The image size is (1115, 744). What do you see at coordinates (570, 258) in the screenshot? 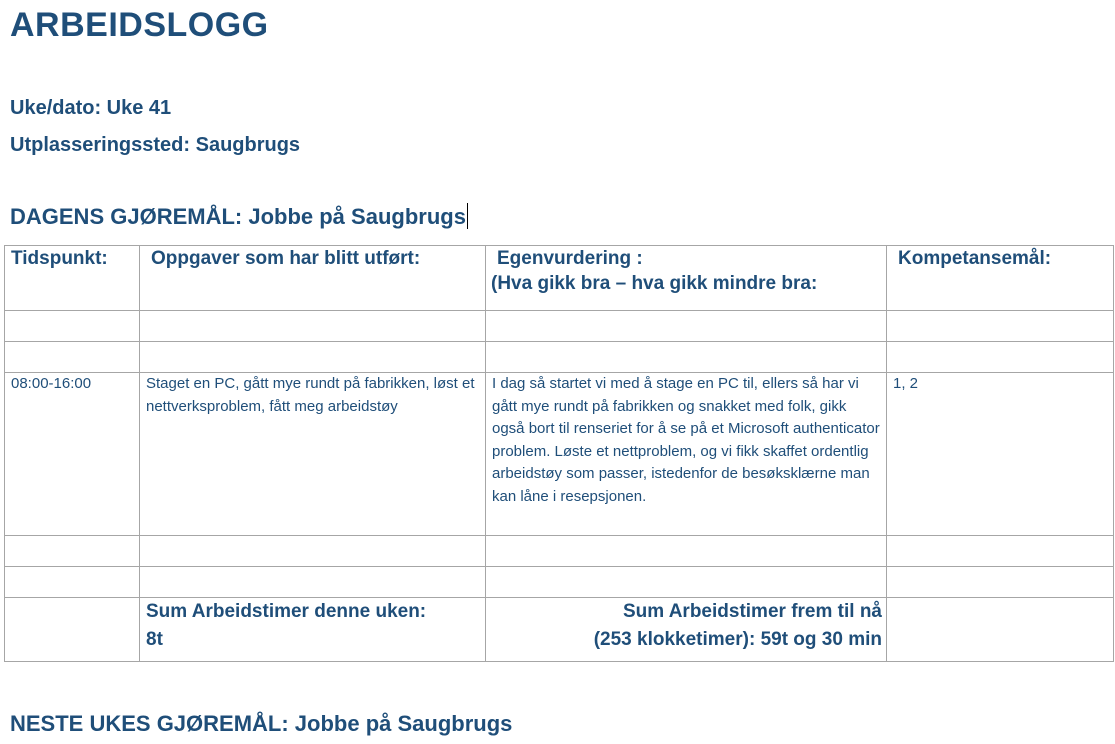
I see `header-self-assessment-line1: Egenvurdering :` at bounding box center [570, 258].